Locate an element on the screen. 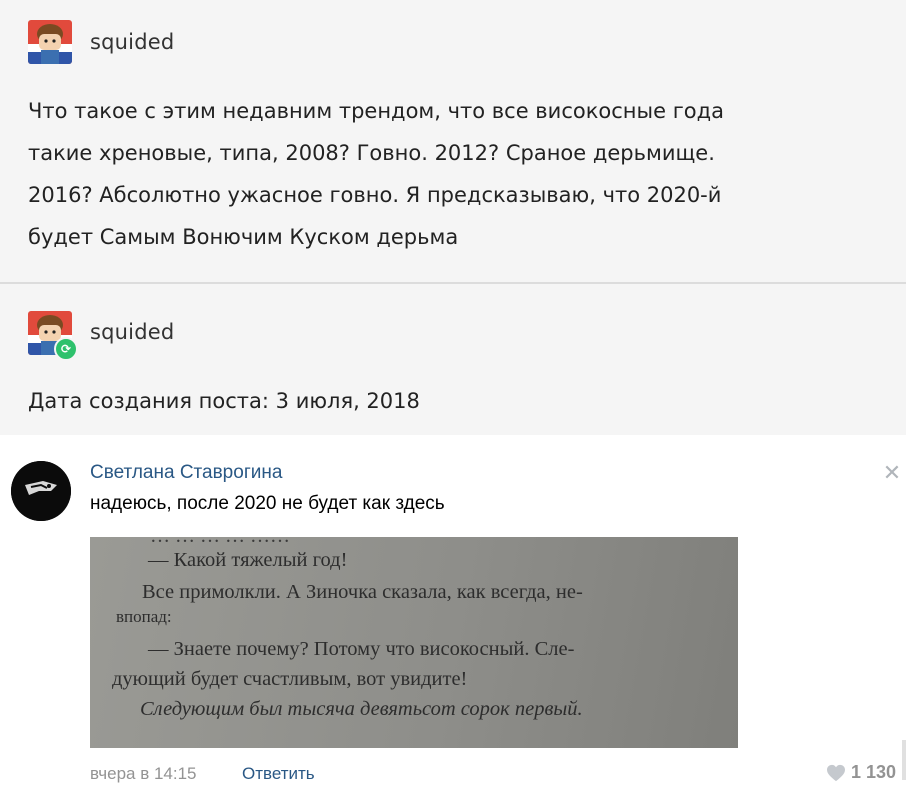 This screenshot has width=906, height=789. book-line: дующий будет счастливым, вот увидите! is located at coordinates (290, 679).